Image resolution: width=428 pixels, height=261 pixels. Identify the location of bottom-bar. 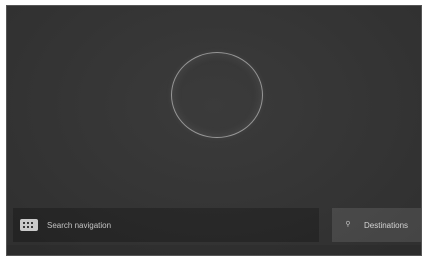
(214, 250).